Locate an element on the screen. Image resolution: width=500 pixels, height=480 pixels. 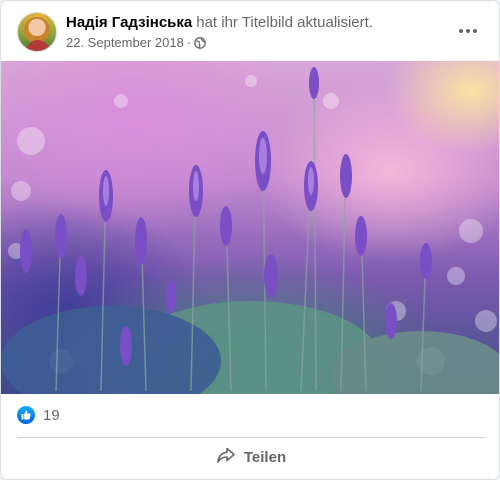
actions-divider is located at coordinates (251, 437).